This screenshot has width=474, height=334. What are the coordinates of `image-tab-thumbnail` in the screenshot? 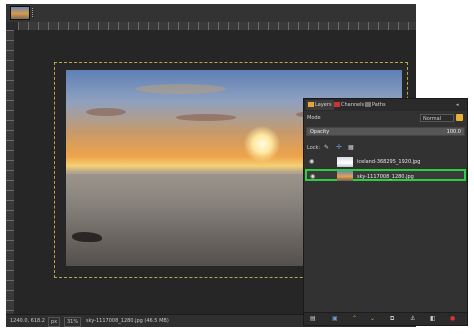 It's located at (20, 13).